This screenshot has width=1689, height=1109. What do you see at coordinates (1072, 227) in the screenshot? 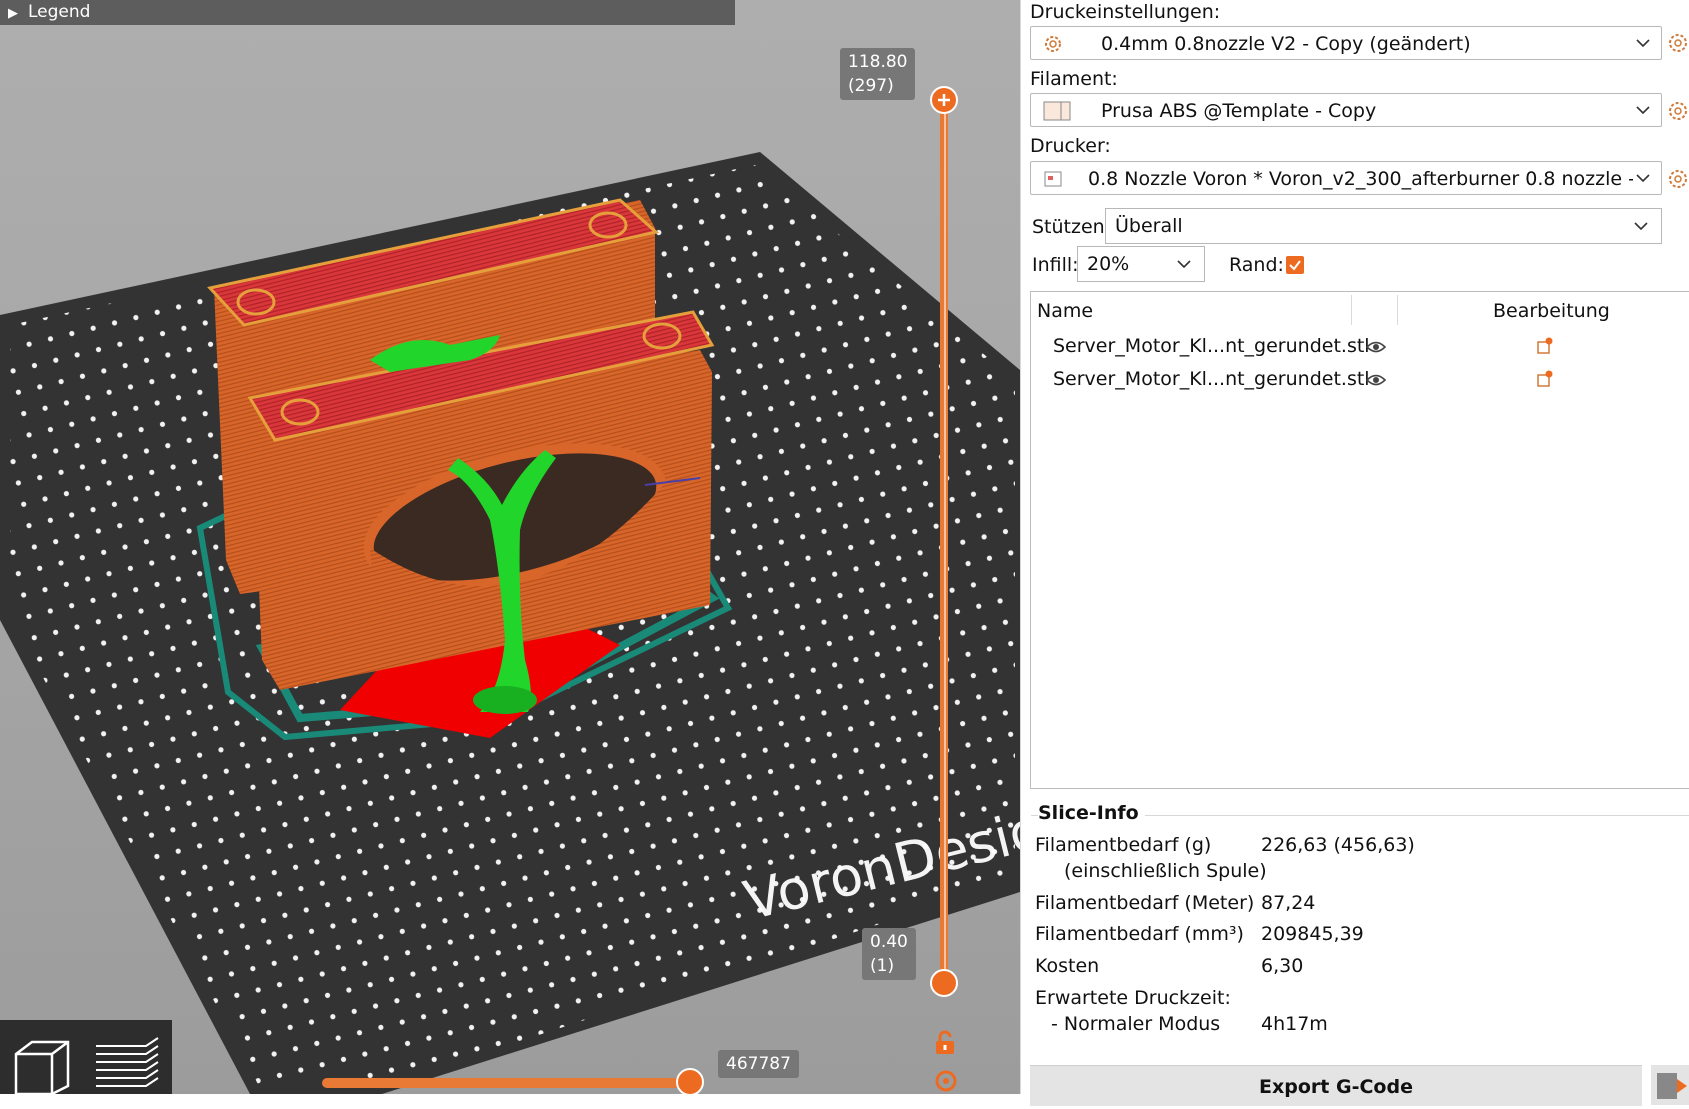
I see `supports-label: Stützen:` at bounding box center [1072, 227].